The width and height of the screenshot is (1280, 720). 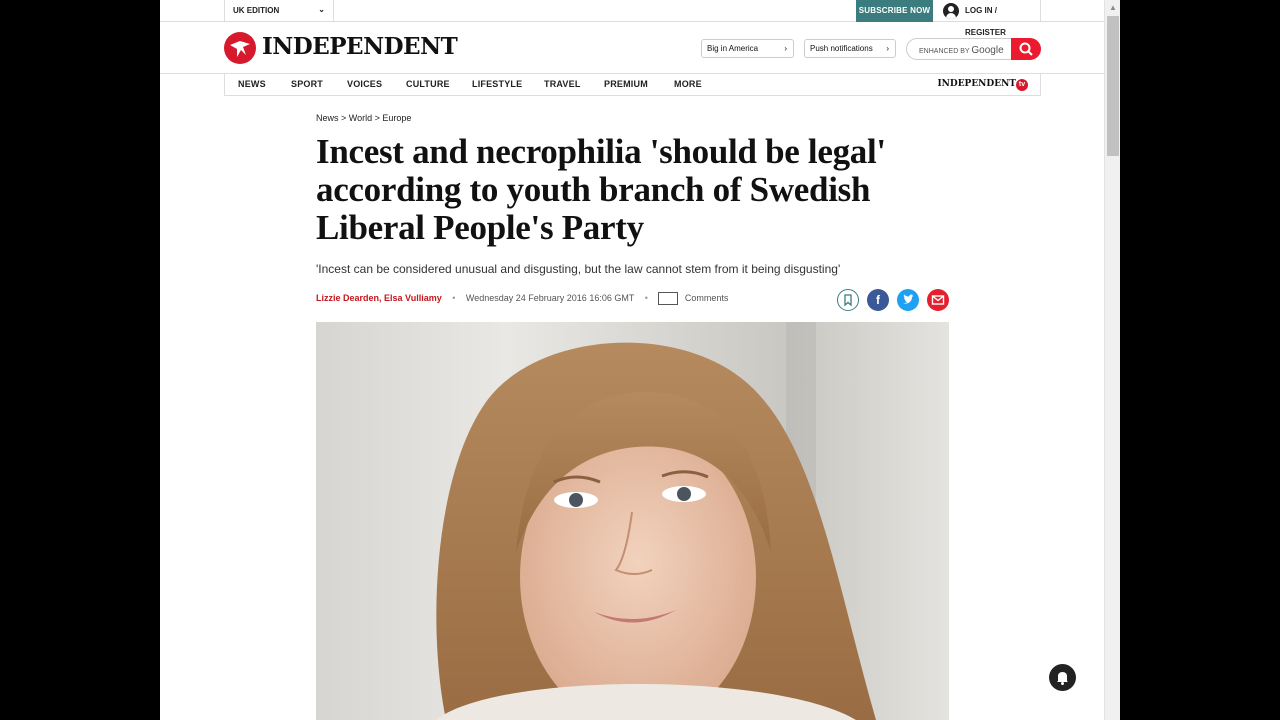 What do you see at coordinates (364, 84) in the screenshot?
I see `nav-item-voices: VOICES` at bounding box center [364, 84].